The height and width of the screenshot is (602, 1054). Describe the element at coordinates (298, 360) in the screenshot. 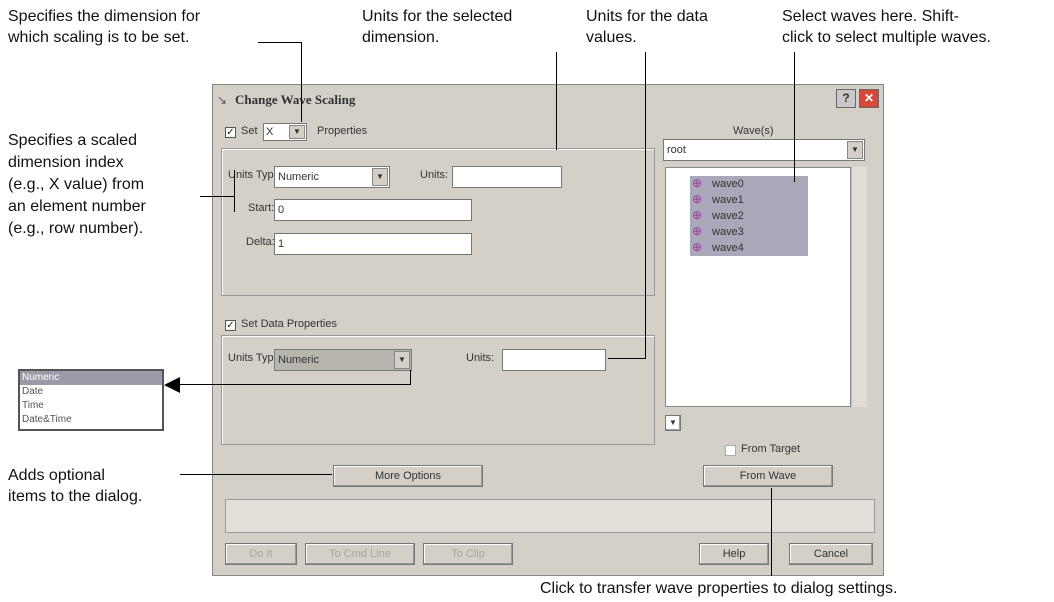

I see `data-units-type-value: Numeric` at that location.